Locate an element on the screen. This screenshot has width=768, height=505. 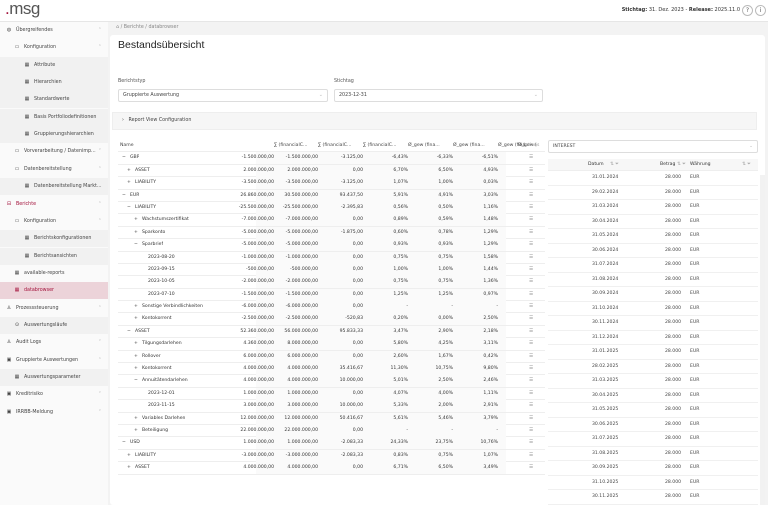
sidebar-item-audit-logs: ♙ Audit Logs ˅ is located at coordinates (54, 342).